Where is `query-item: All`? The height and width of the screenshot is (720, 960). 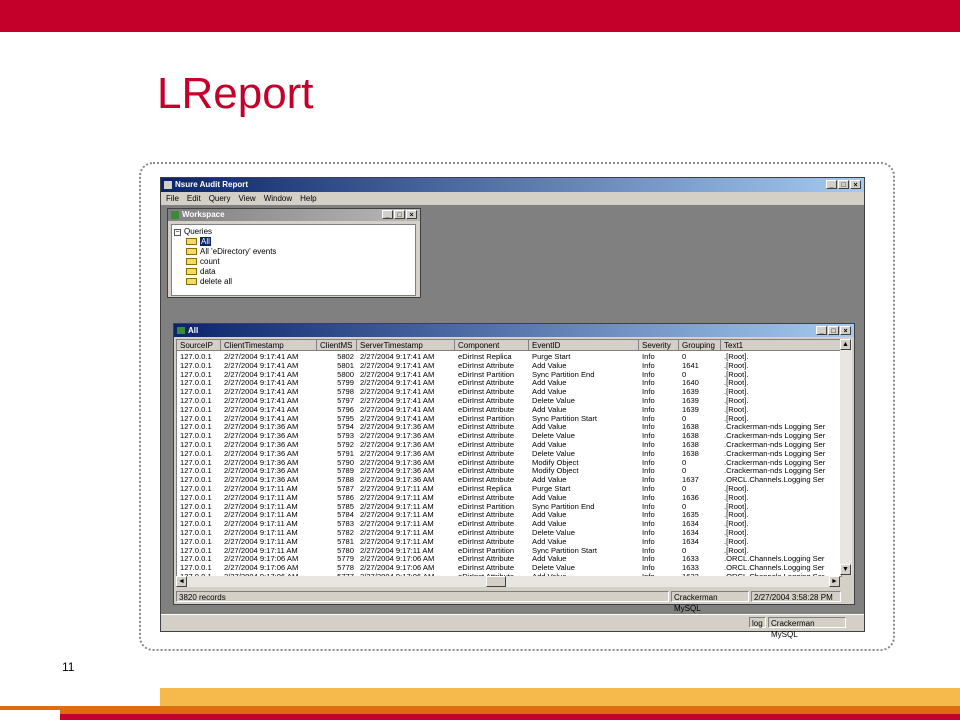
query-item: All is located at coordinates (198, 242).